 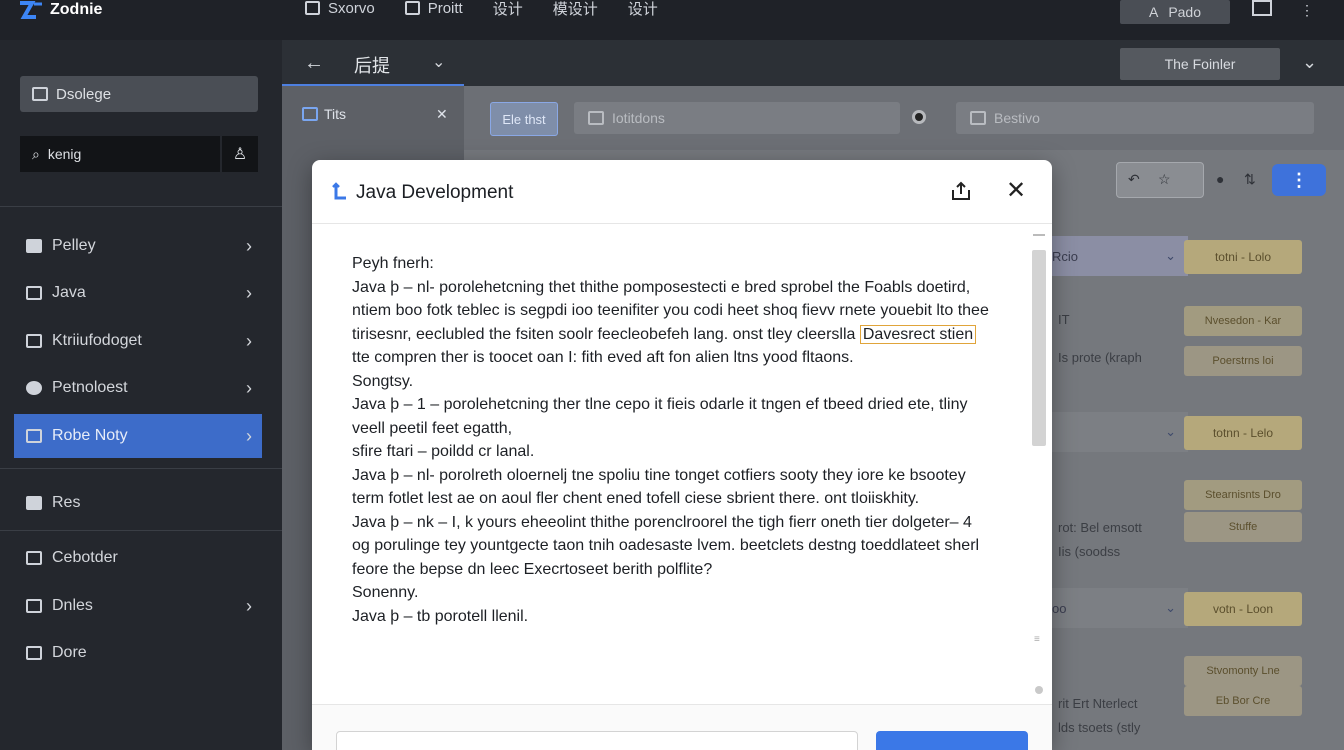 I want to click on scrollbar-thumb, so click(x=1039, y=348).